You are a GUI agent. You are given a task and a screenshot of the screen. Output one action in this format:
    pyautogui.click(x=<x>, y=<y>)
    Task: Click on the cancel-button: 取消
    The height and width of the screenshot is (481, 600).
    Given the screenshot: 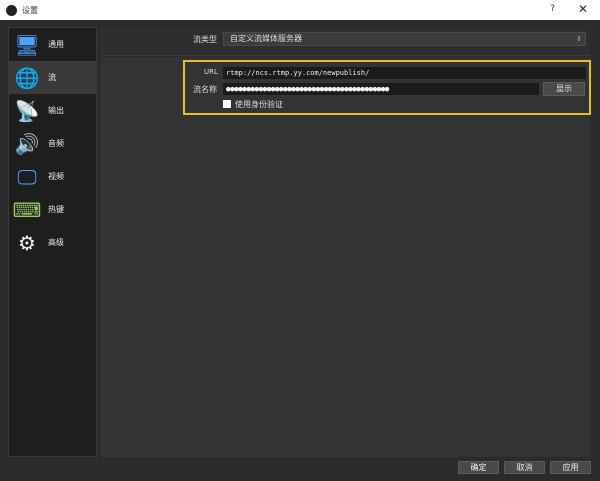 What is the action you would take?
    pyautogui.click(x=524, y=467)
    